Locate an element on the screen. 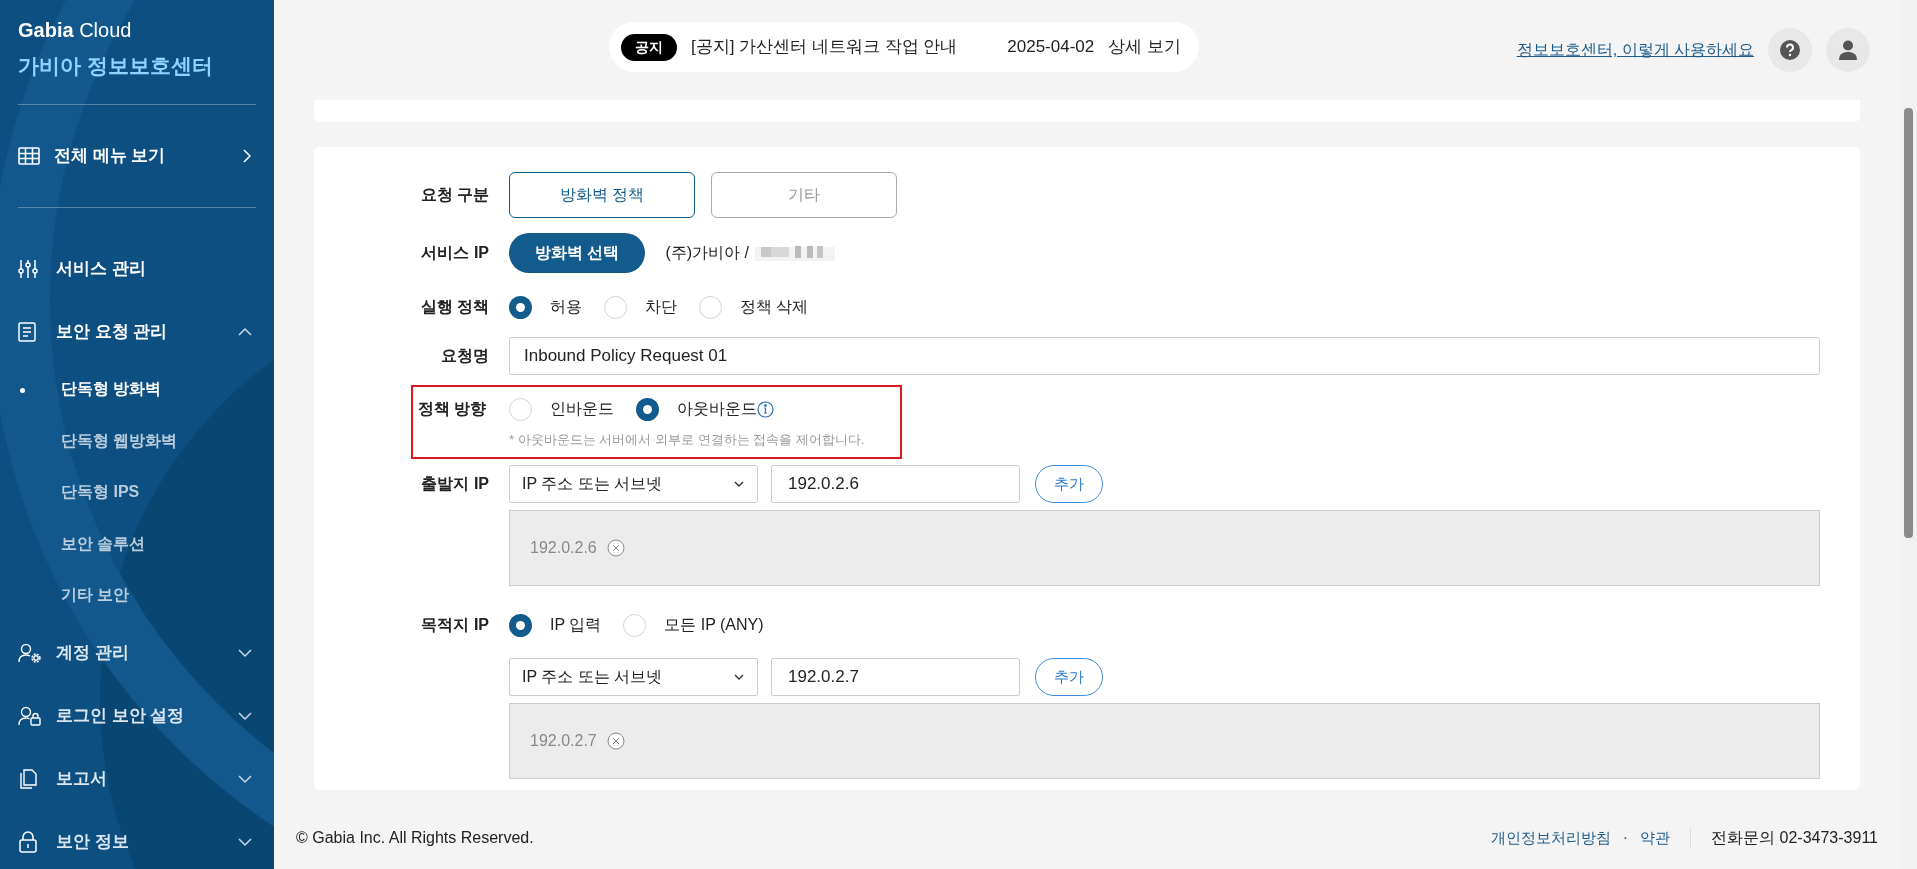  help-note: * 아웃바운드는 서버에서 외부로 연결하는 접속을 제어합니다. is located at coordinates (687, 440).